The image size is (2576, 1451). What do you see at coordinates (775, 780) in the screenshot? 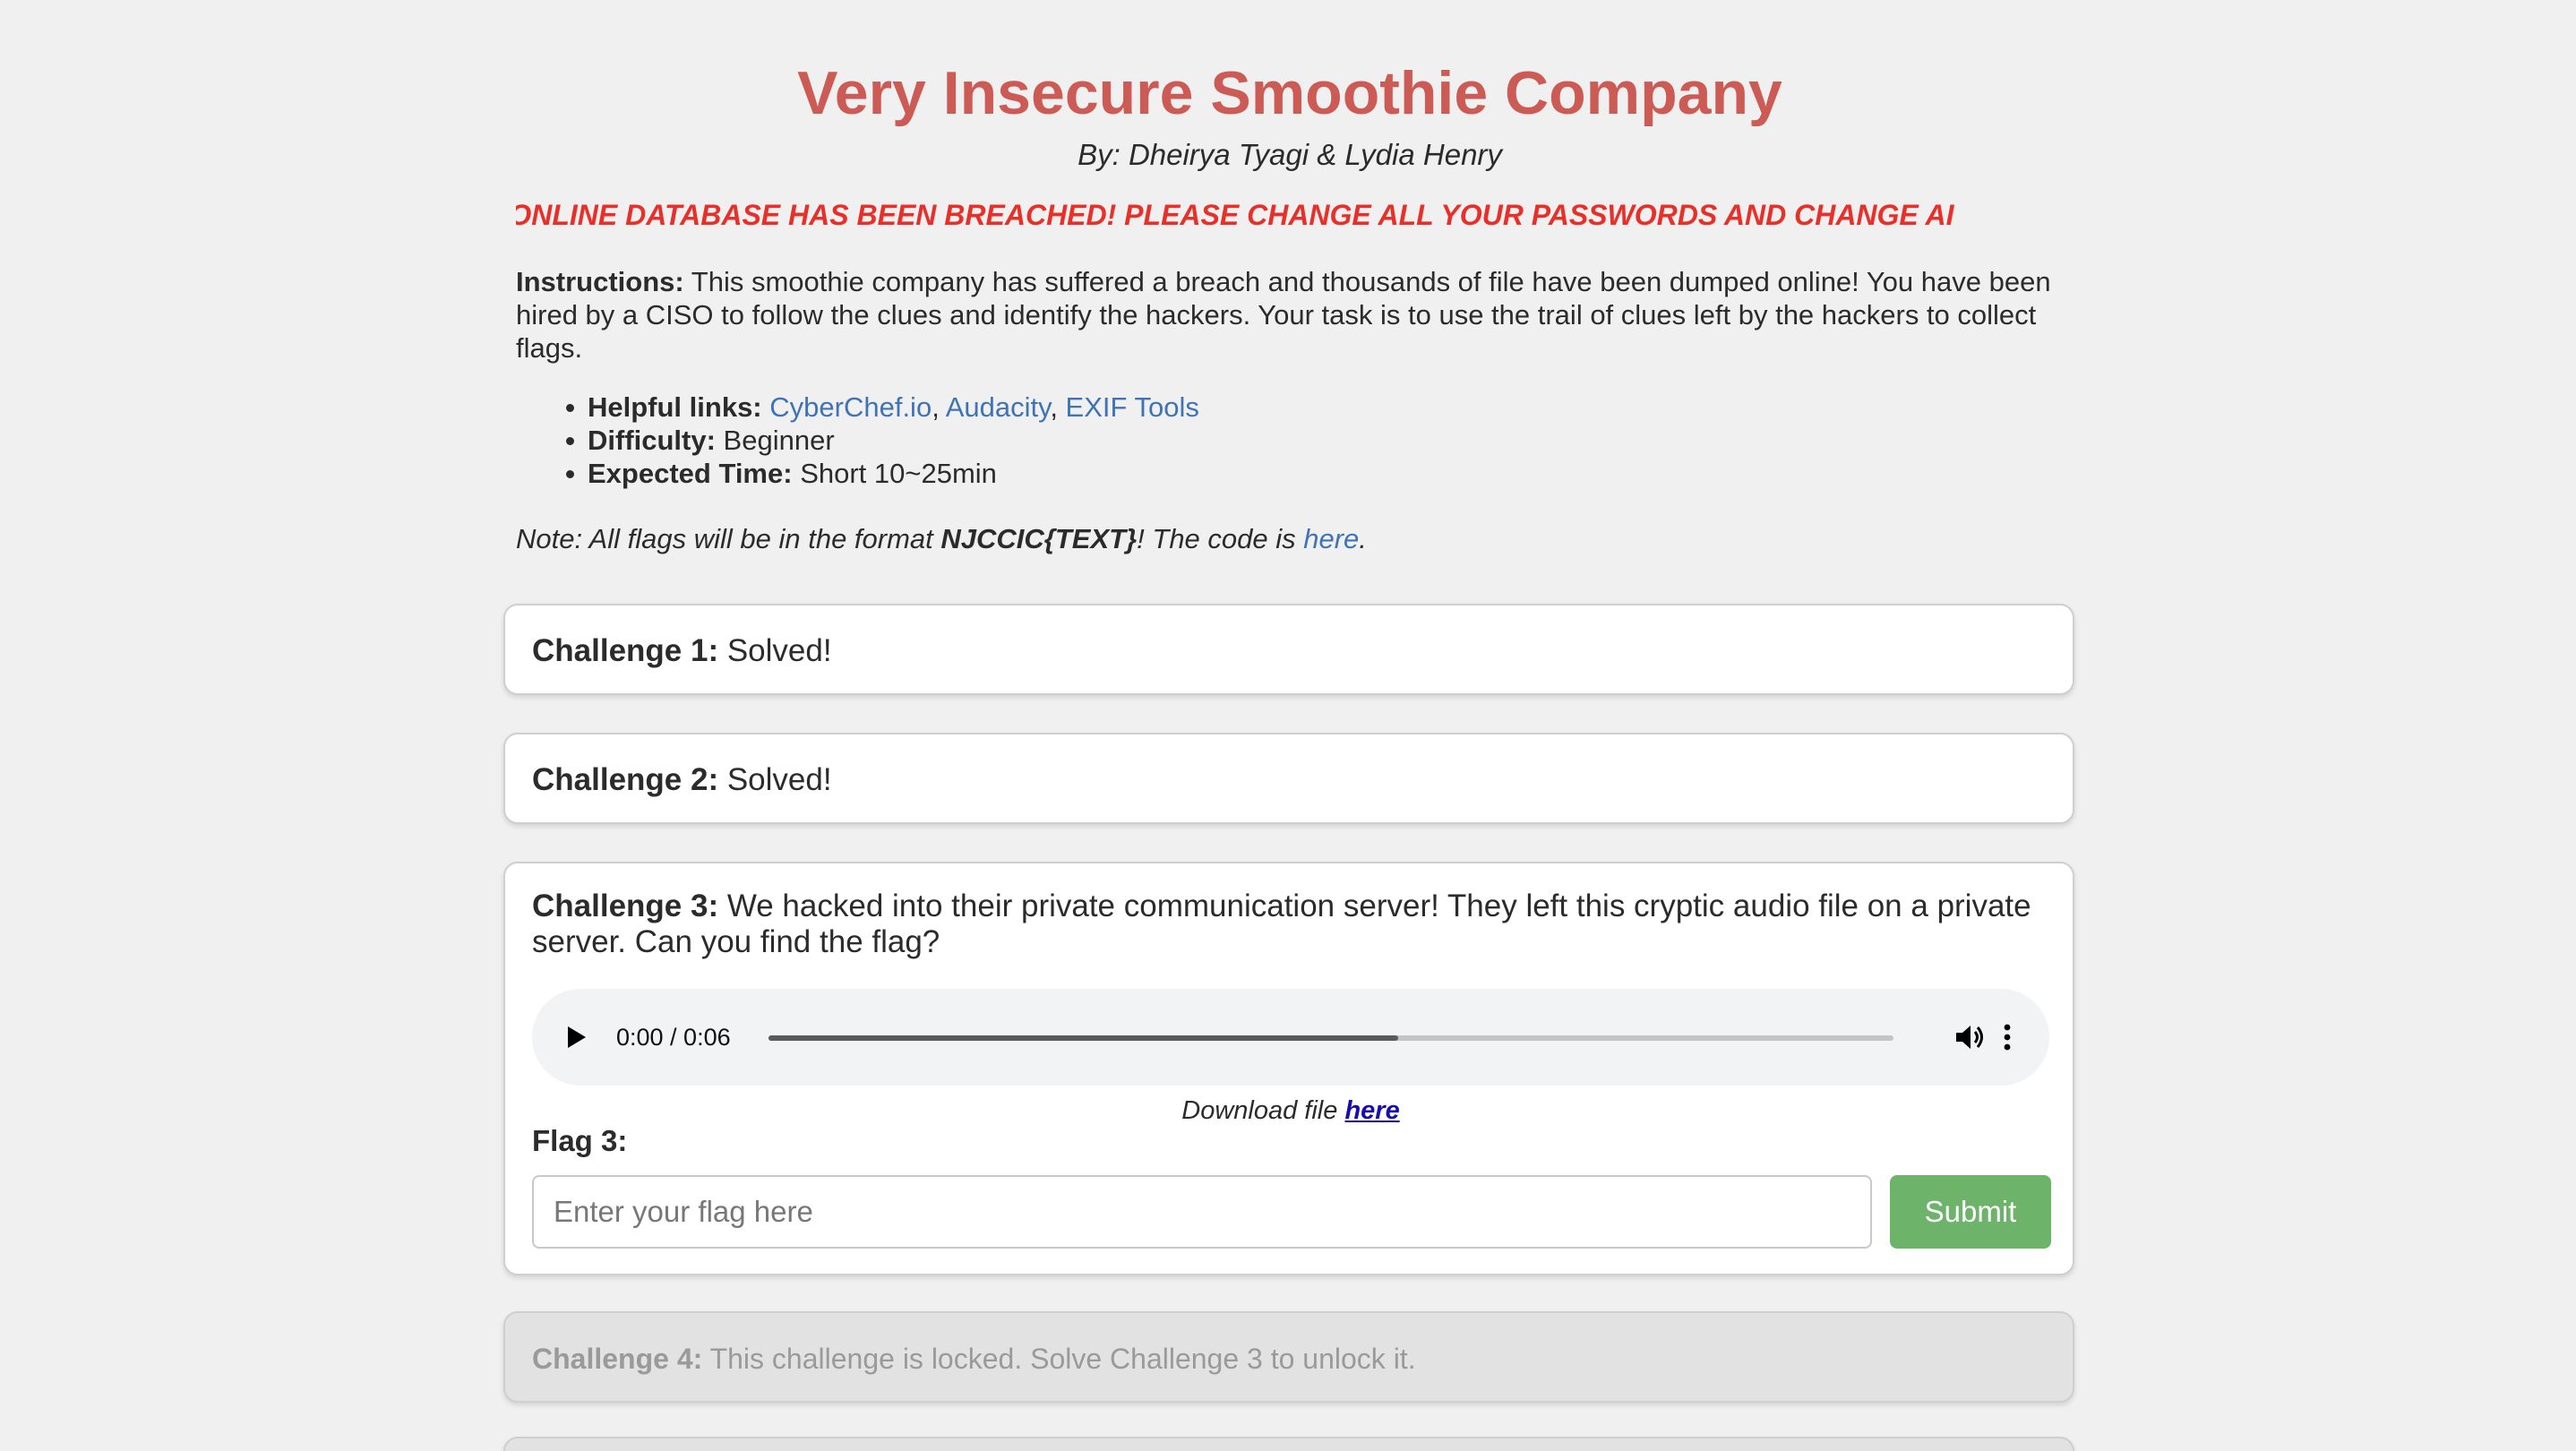
I see `challenge-2-text: Solved!` at bounding box center [775, 780].